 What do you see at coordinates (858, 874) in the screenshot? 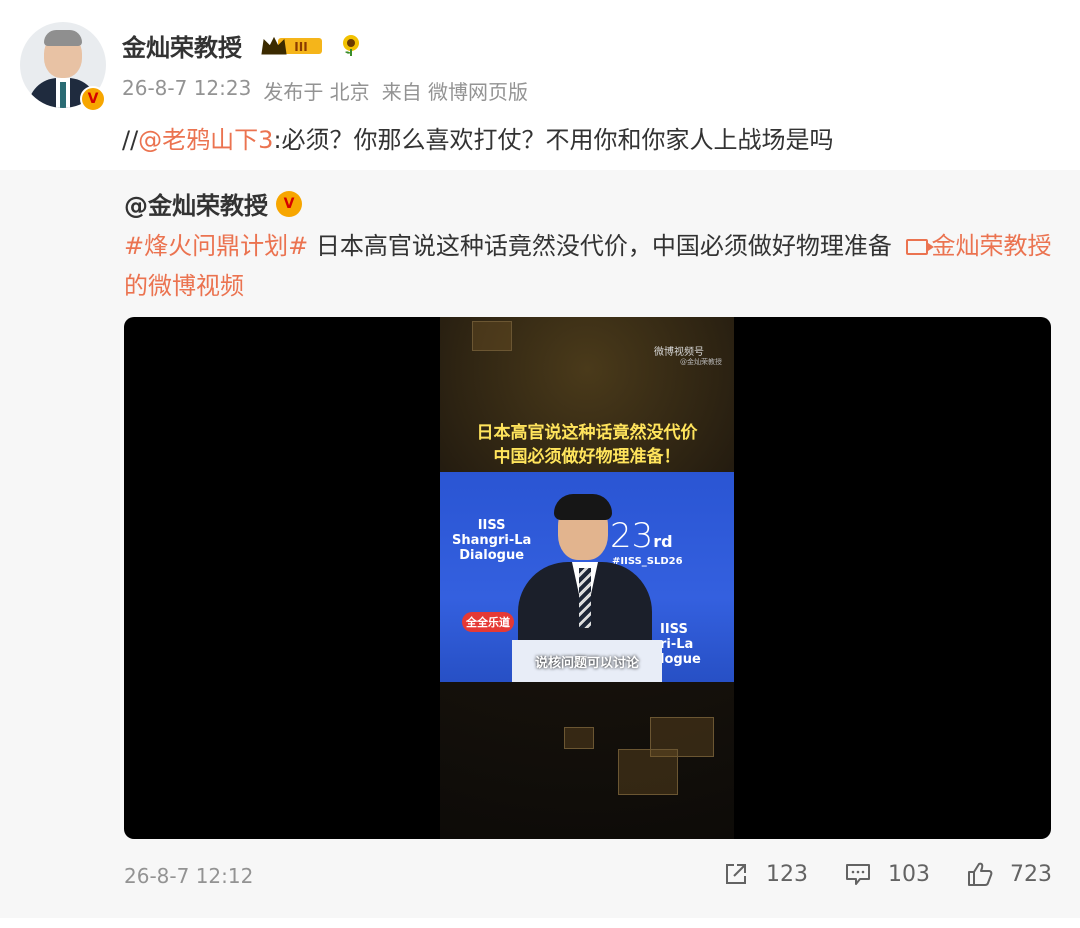
I see `comment-icon` at bounding box center [858, 874].